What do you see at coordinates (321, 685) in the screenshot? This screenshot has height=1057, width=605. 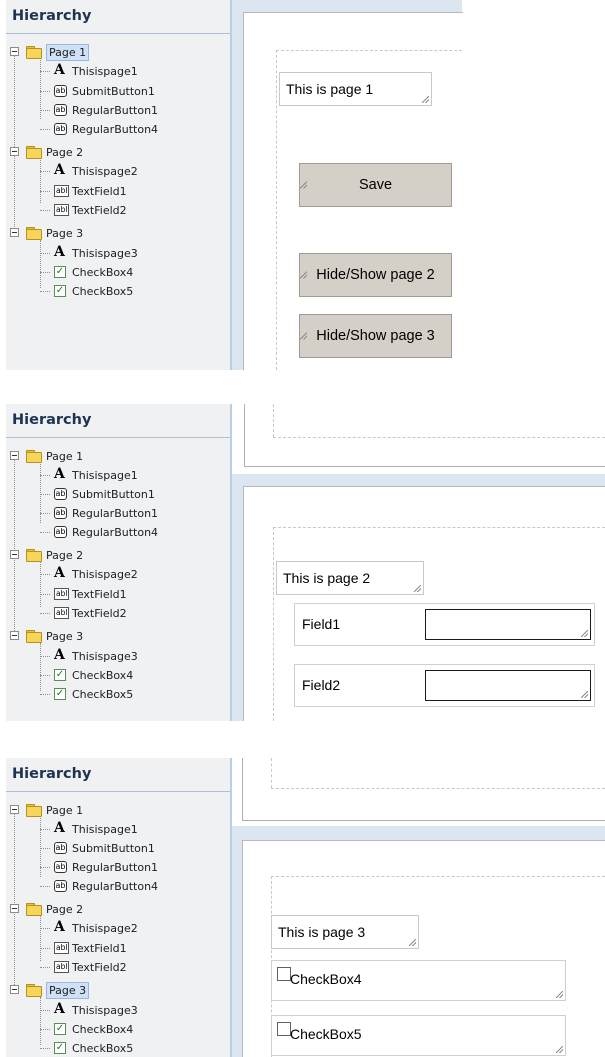 I see `field2-label: Field2` at bounding box center [321, 685].